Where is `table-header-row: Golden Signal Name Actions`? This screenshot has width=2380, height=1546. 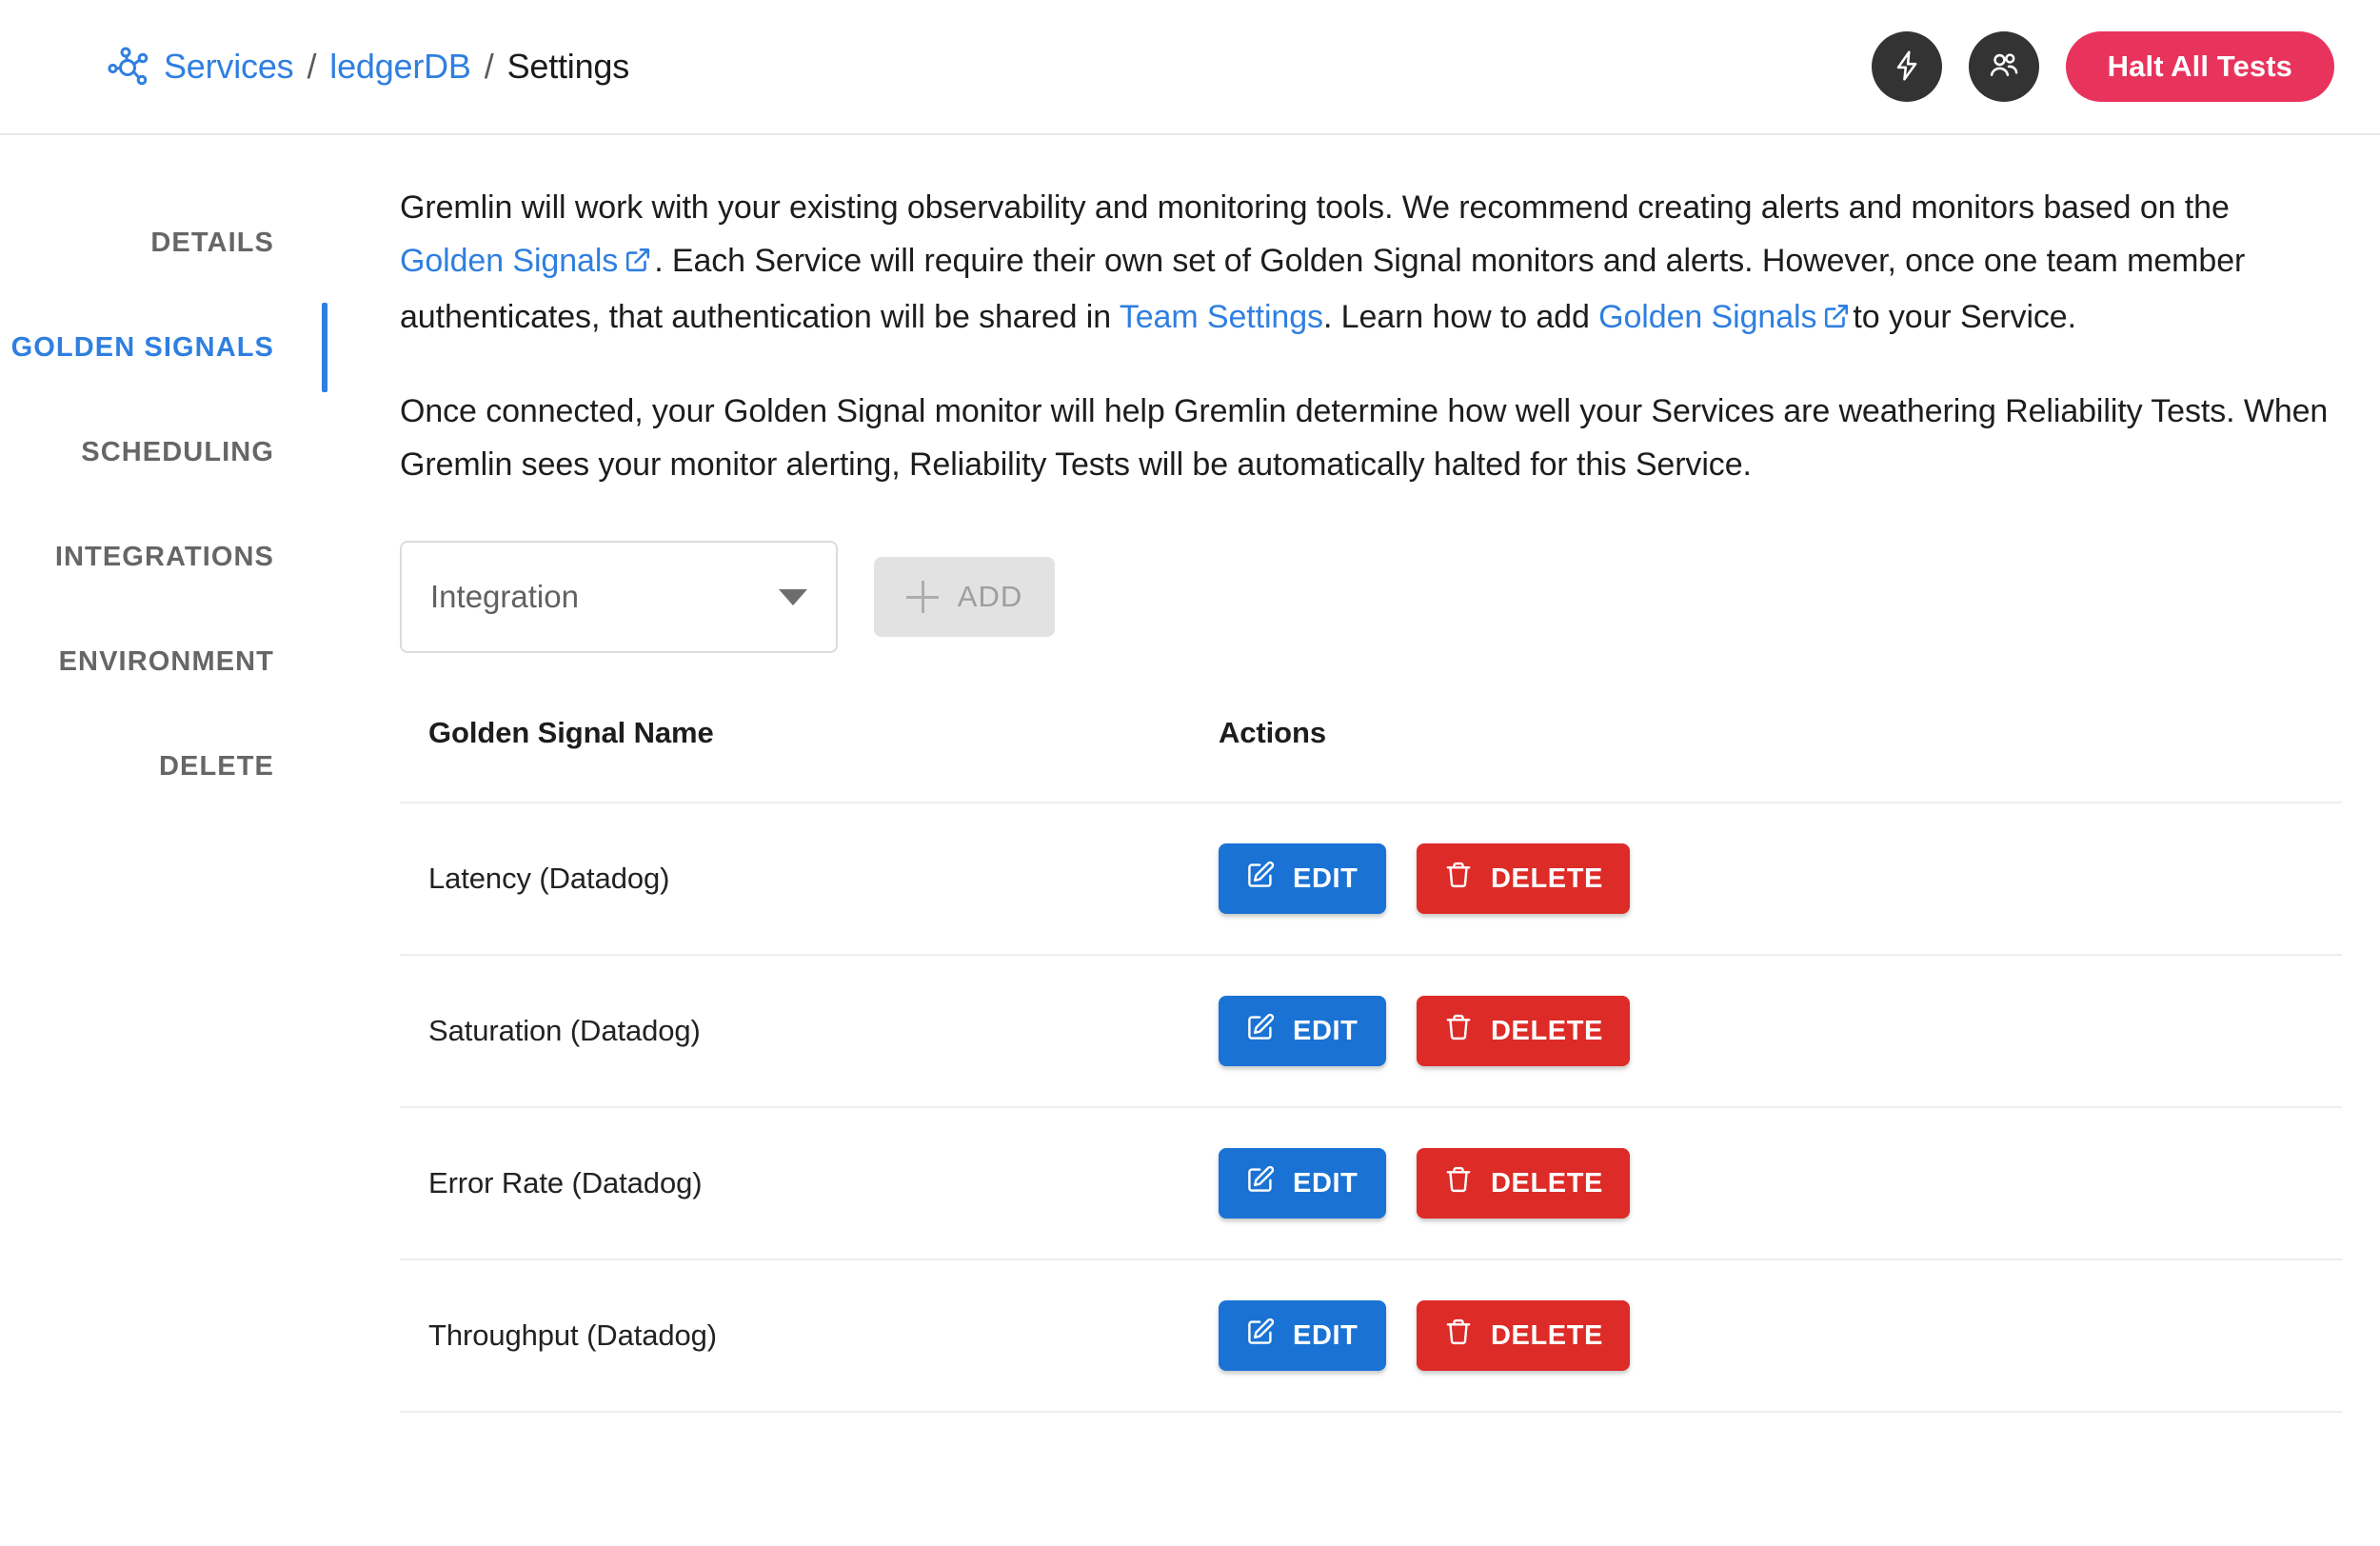
table-header-row: Golden Signal Name Actions is located at coordinates (1371, 759).